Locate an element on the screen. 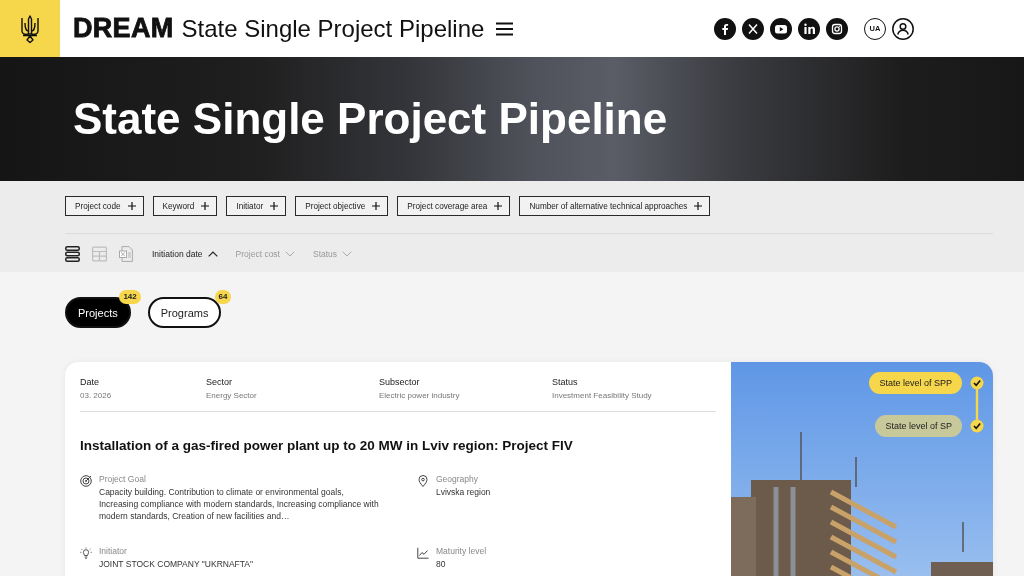  filter-button: Project code is located at coordinates (104, 206).